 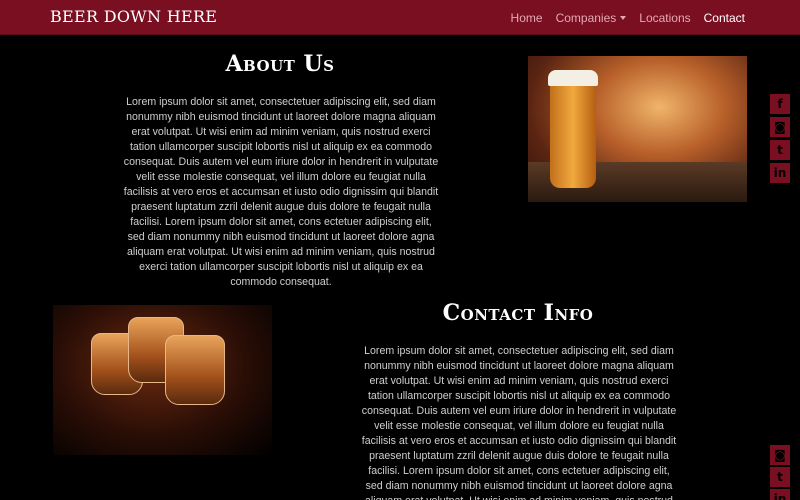 What do you see at coordinates (280, 64) in the screenshot?
I see `about-title: About Us` at bounding box center [280, 64].